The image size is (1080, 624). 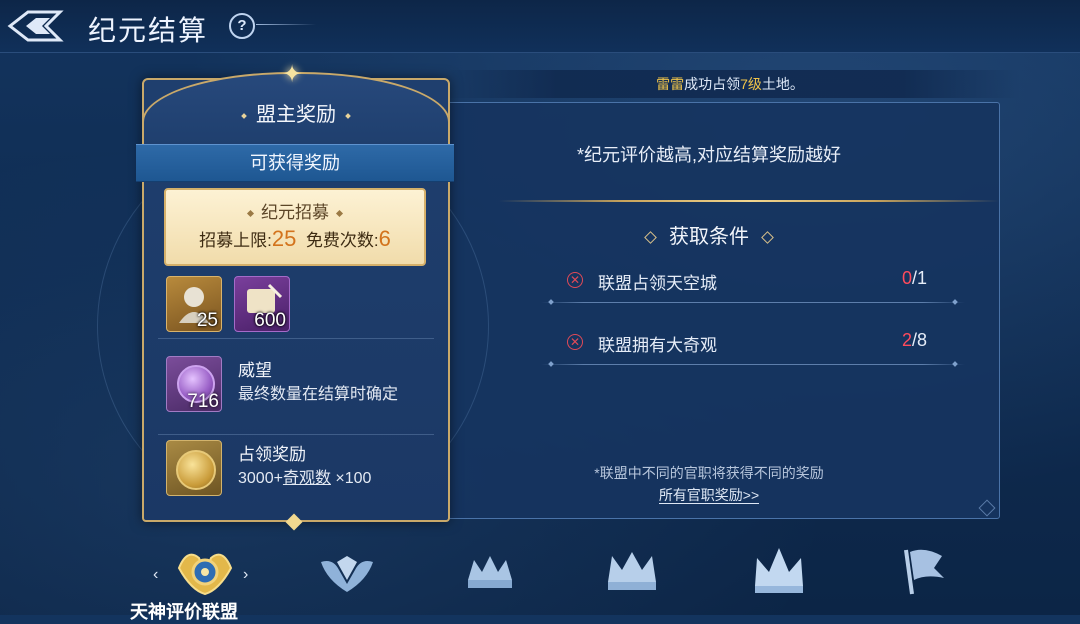 What do you see at coordinates (749, 201) in the screenshot?
I see `gold-divider` at bounding box center [749, 201].